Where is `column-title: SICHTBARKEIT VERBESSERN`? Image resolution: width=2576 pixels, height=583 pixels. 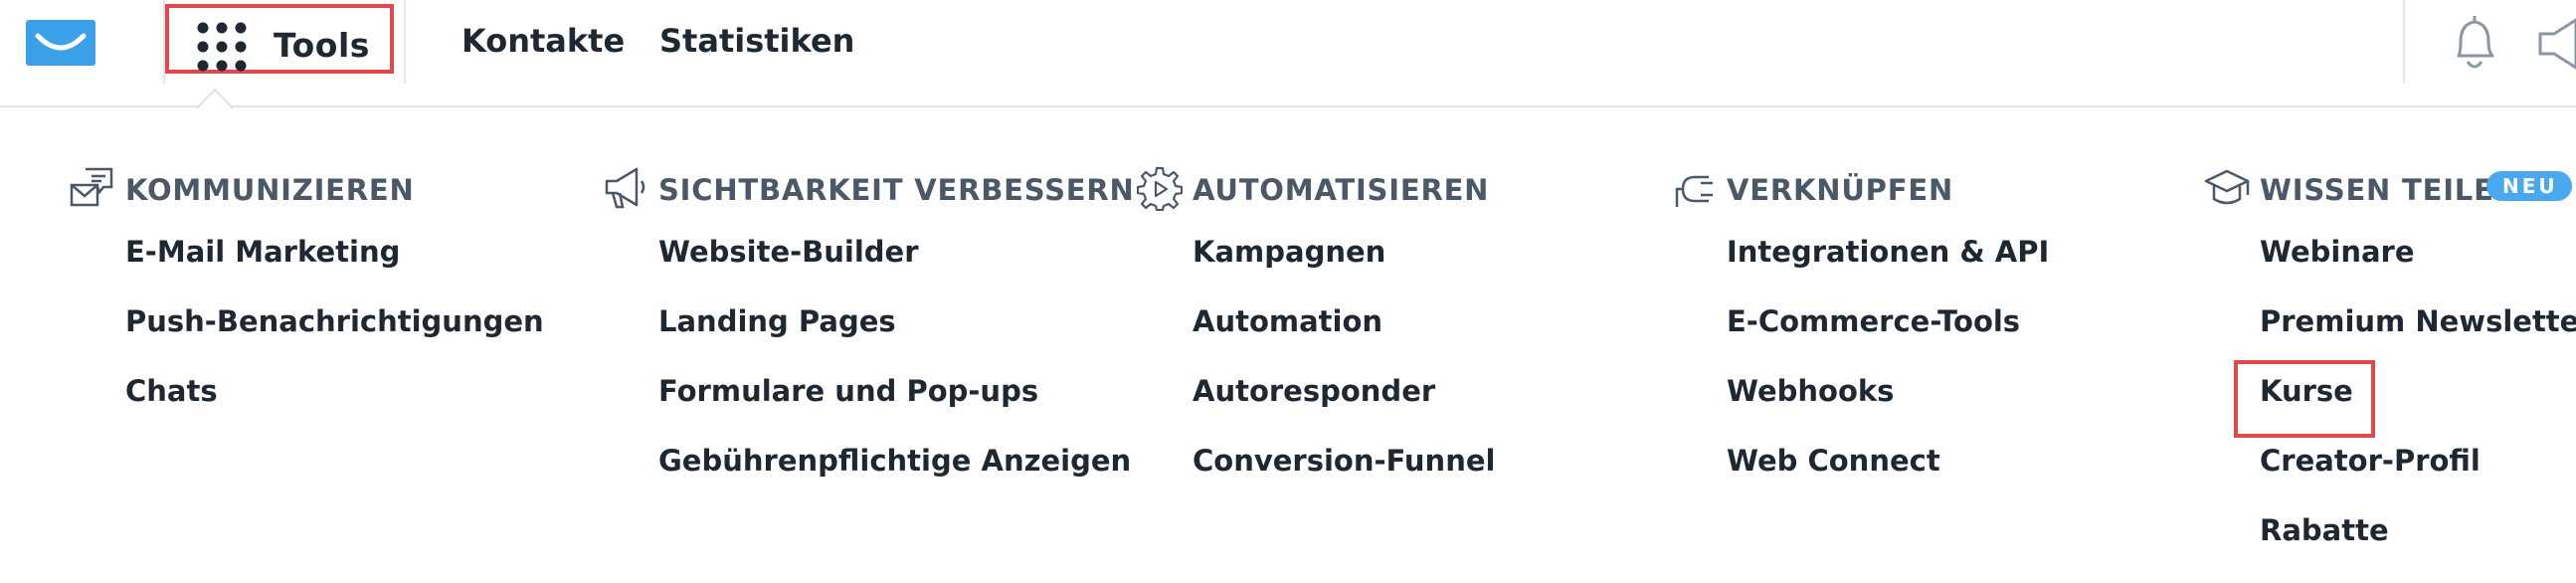 column-title: SICHTBARKEIT VERBESSERN is located at coordinates (896, 190).